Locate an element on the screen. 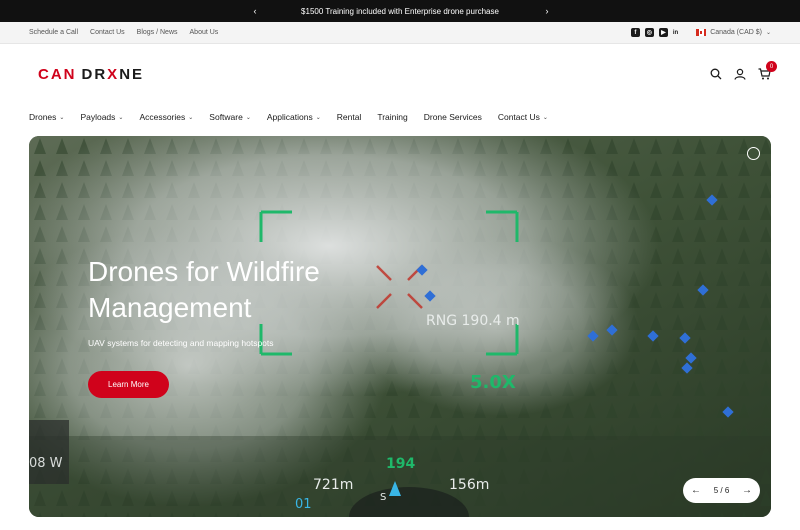  nav-item-contact-us: Contact Us ⌄ is located at coordinates (523, 117).